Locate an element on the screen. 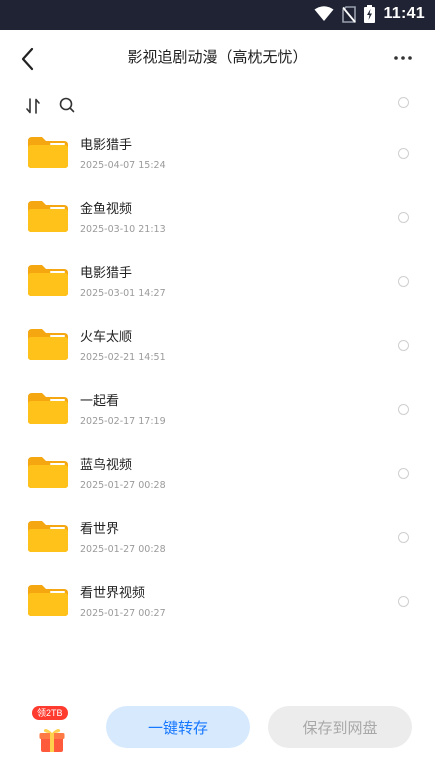 This screenshot has height=775, width=435. folder-date: 2025-01-27 00:27 is located at coordinates (123, 613).